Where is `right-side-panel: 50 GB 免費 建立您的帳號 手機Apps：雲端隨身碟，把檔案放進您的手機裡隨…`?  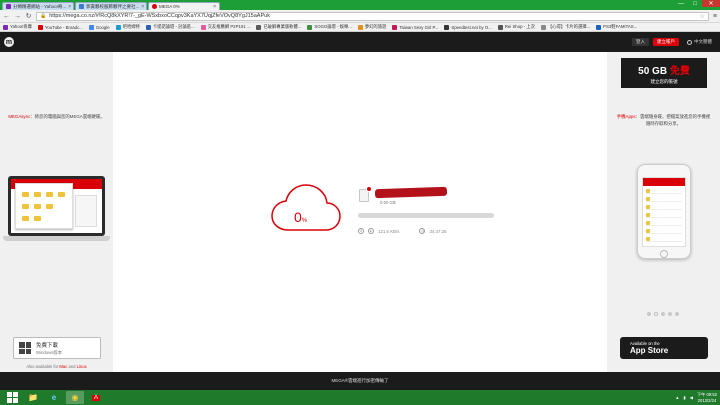
right-side-panel: 50 GB 免費 建立您的帳號 手機Apps：雲端隨身碟，把檔案放進您的手機裡隨… is located at coordinates (663, 212).